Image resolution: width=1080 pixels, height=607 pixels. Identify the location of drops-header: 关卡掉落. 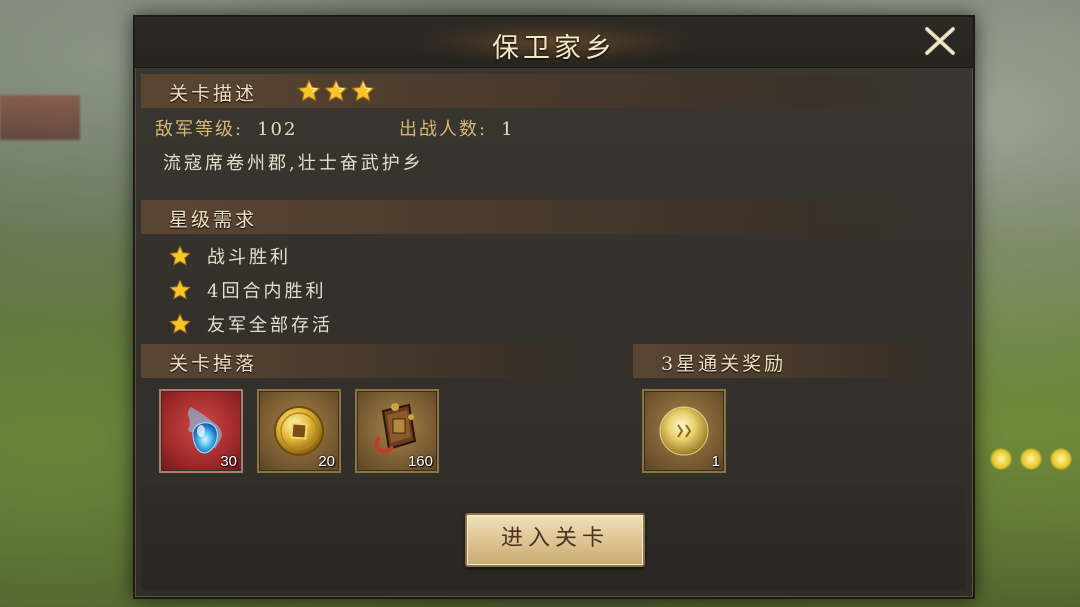
(376, 361).